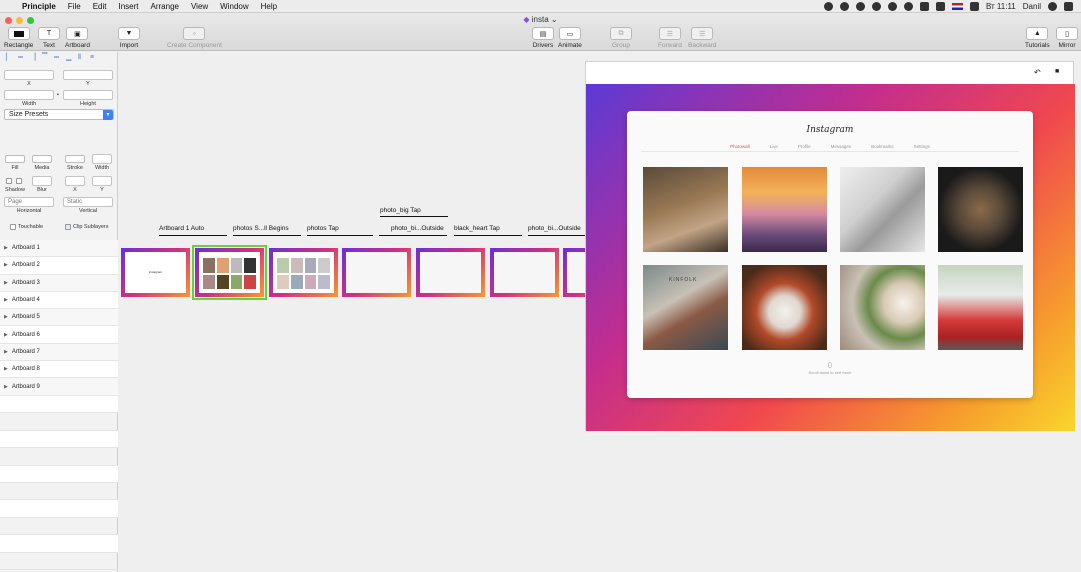 The image size is (1081, 572). Describe the element at coordinates (980, 307) in the screenshot. I see `photo-couple-car` at that location.